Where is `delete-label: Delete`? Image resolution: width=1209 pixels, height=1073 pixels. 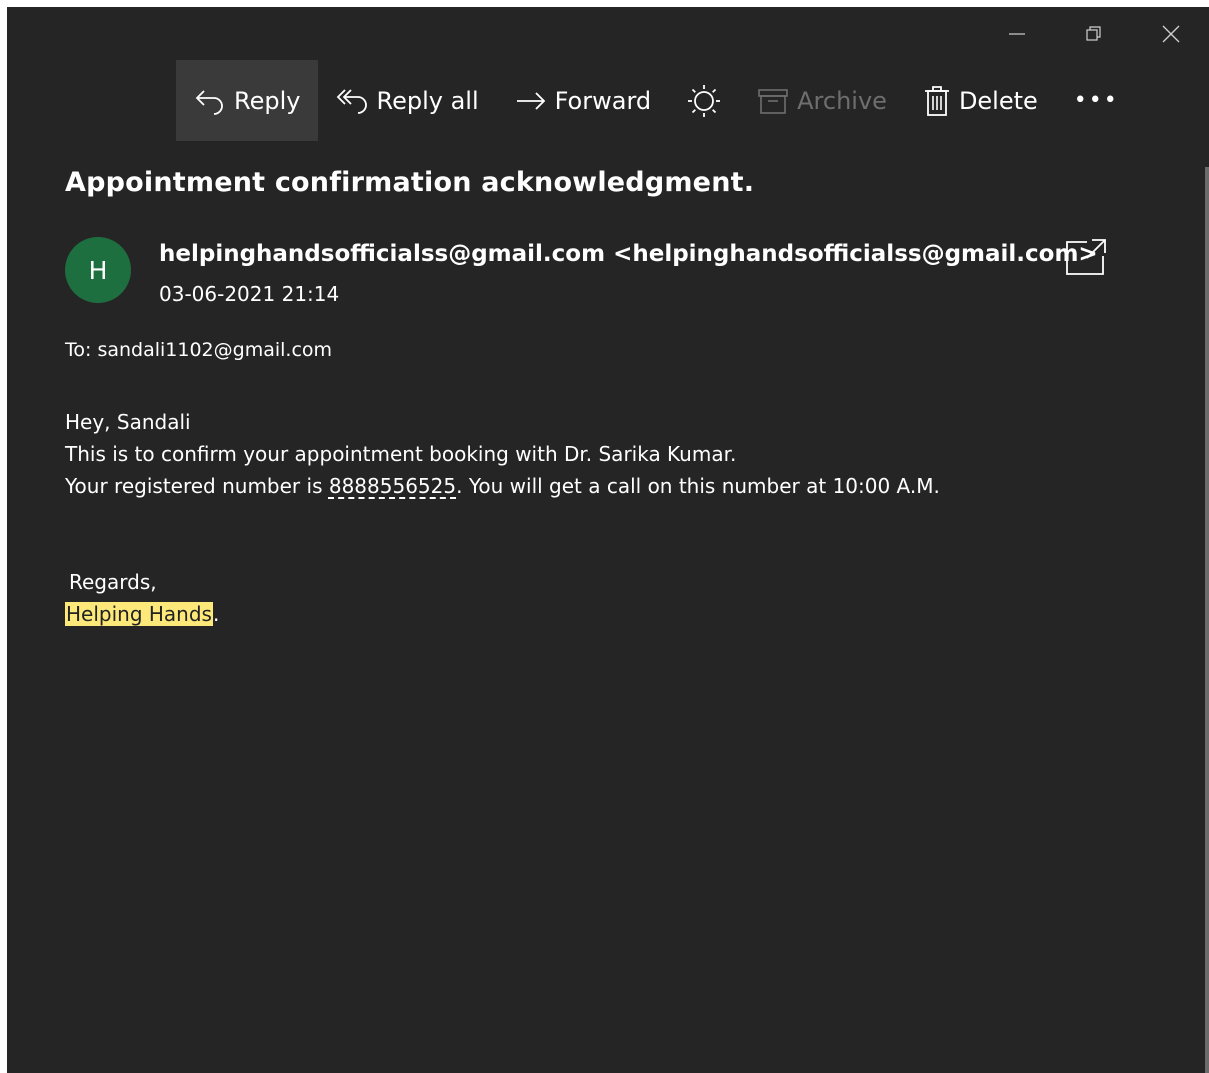 delete-label: Delete is located at coordinates (998, 100).